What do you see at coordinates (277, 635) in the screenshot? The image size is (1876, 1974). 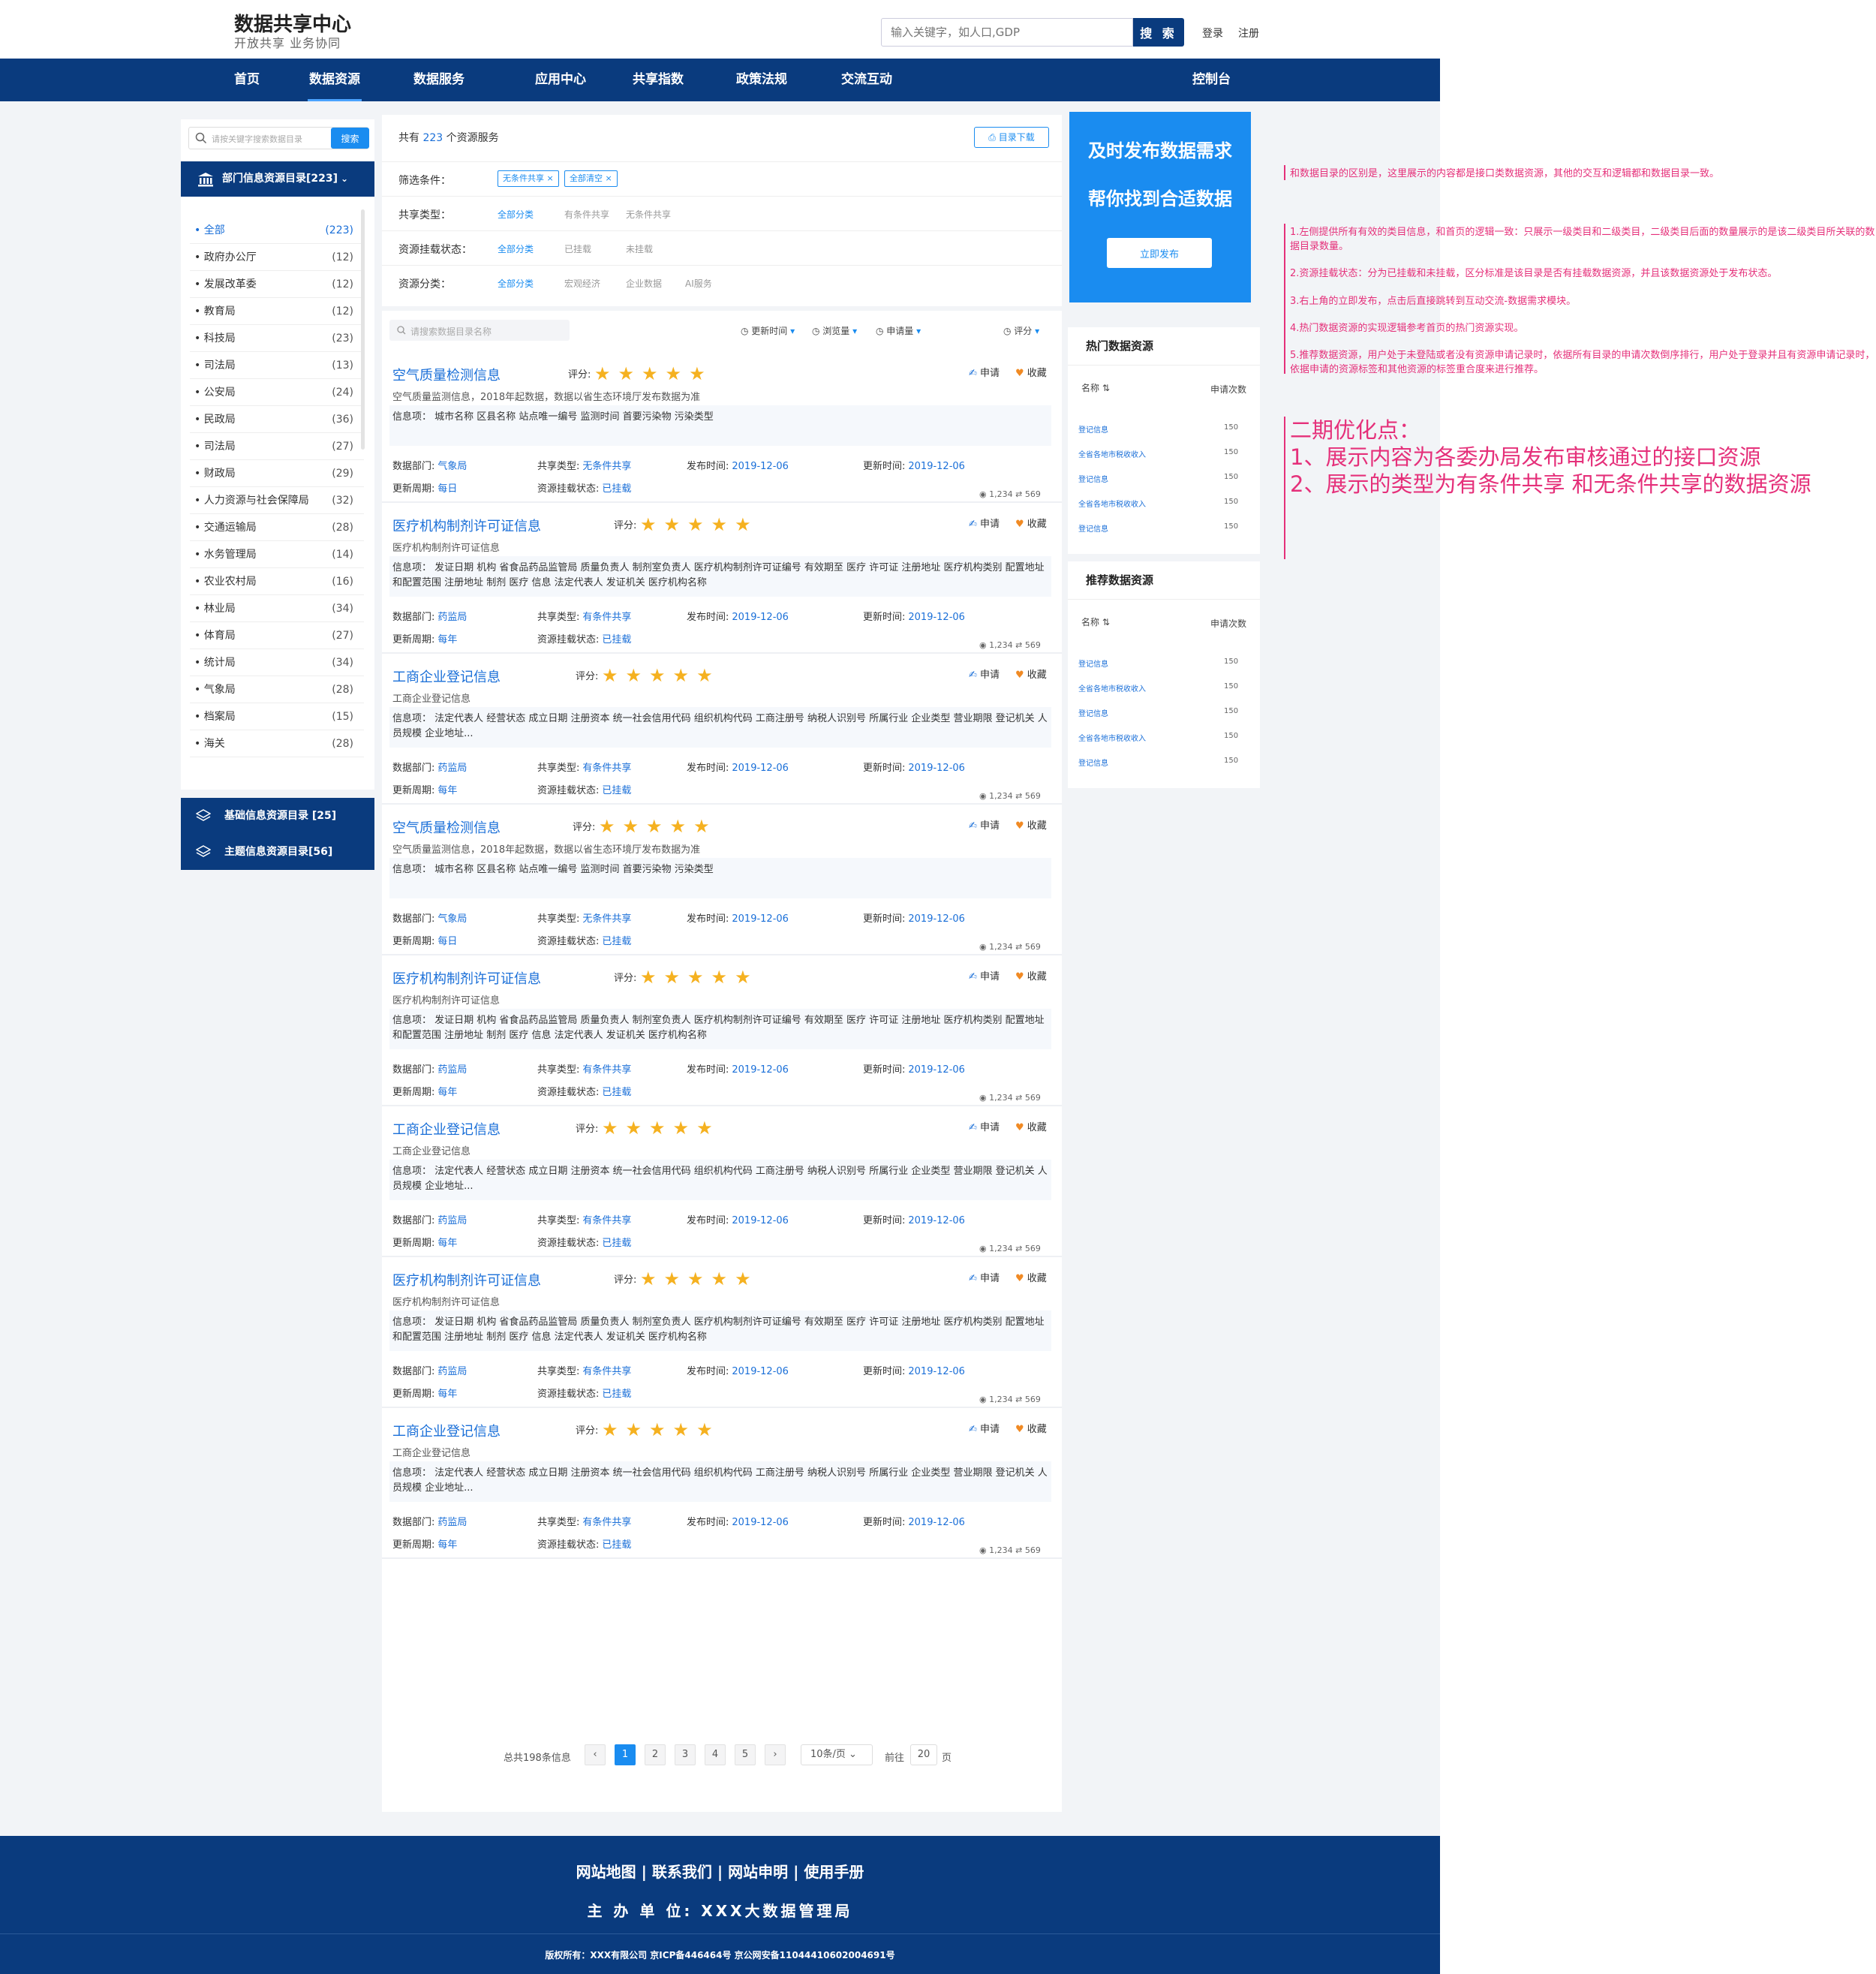 I see `sidebar-item: • 体育局 (27)` at bounding box center [277, 635].